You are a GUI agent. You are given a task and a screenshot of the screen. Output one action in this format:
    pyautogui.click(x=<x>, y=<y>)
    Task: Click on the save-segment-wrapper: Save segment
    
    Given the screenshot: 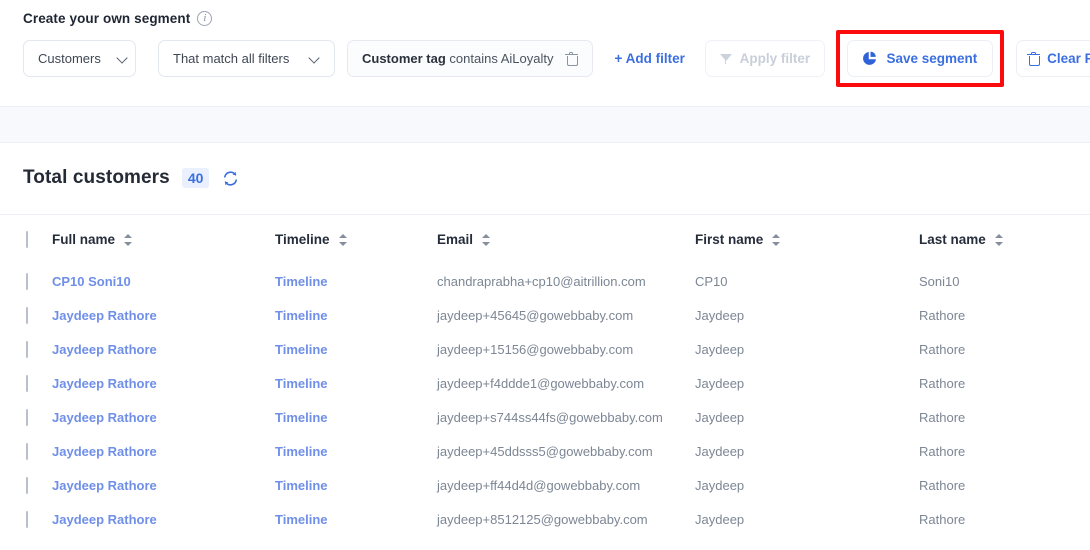 What is the action you would take?
    pyautogui.click(x=919, y=58)
    